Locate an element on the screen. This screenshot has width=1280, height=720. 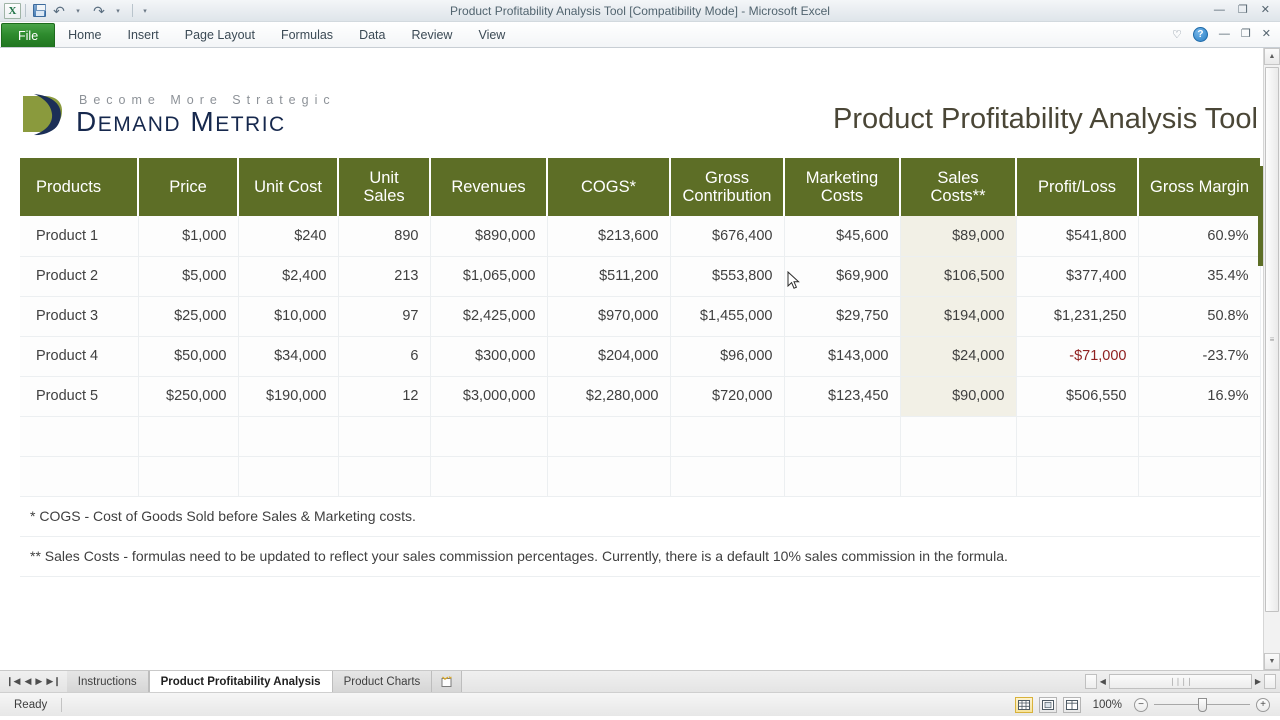
cell-profit-loss: $1,231,250 is located at coordinates (1077, 316).